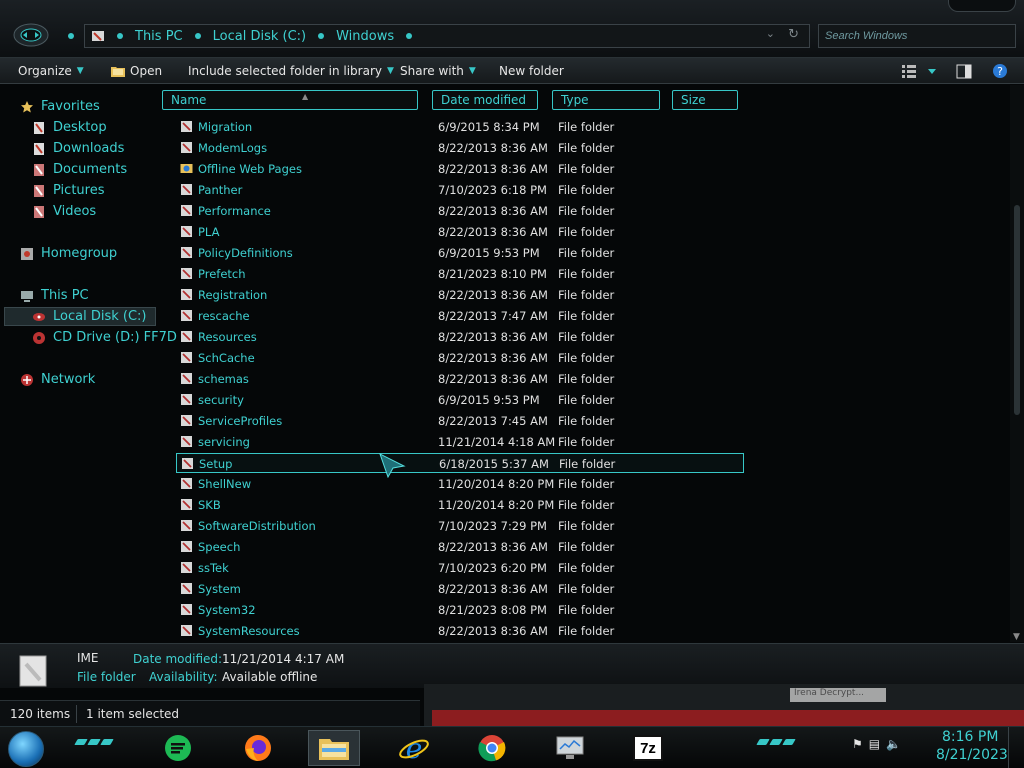  Describe the element at coordinates (874, 744) in the screenshot. I see `network-tray-icon: ▤` at that location.